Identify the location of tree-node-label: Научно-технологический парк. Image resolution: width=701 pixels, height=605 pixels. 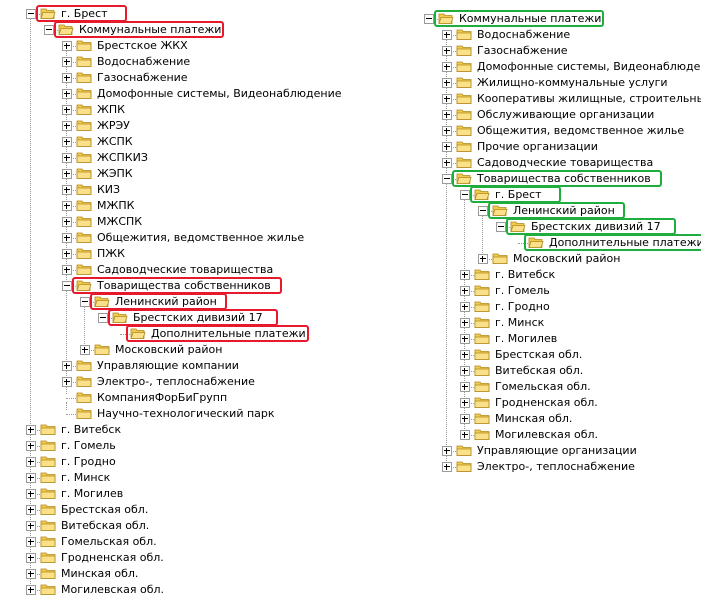
(186, 414).